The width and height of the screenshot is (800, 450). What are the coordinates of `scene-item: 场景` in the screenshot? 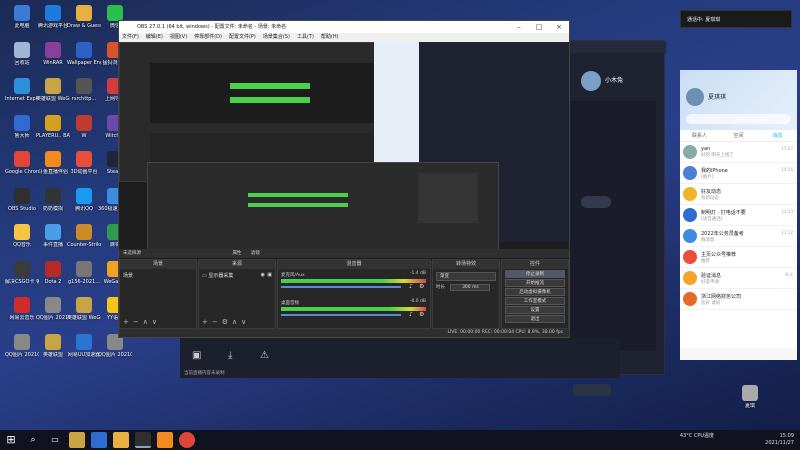 It's located at (158, 275).